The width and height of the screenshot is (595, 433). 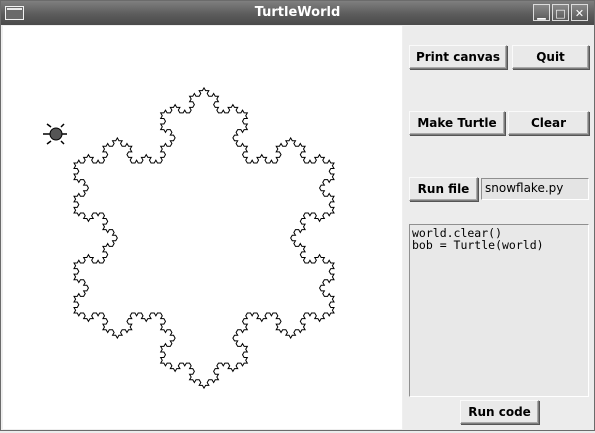 What do you see at coordinates (548, 123) in the screenshot?
I see `clear-button: Clear` at bounding box center [548, 123].